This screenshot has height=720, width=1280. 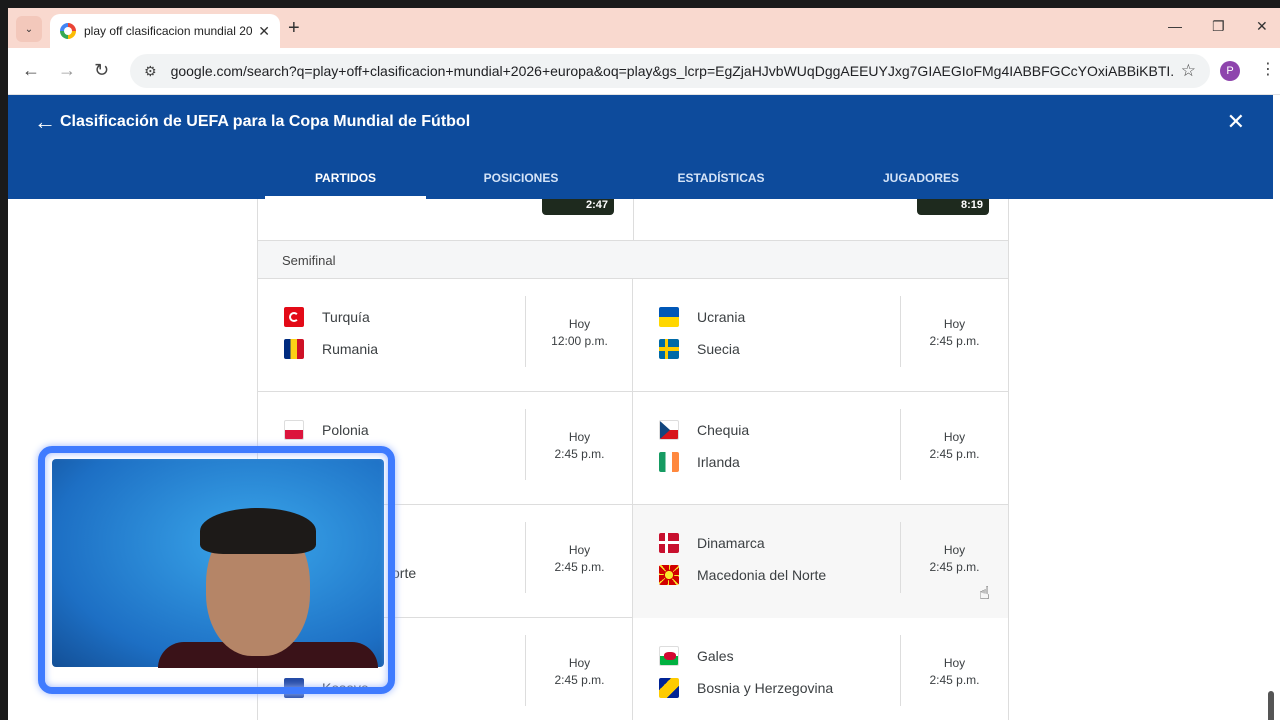 I want to click on site-info-icon: ⚙, so click(x=150, y=71).